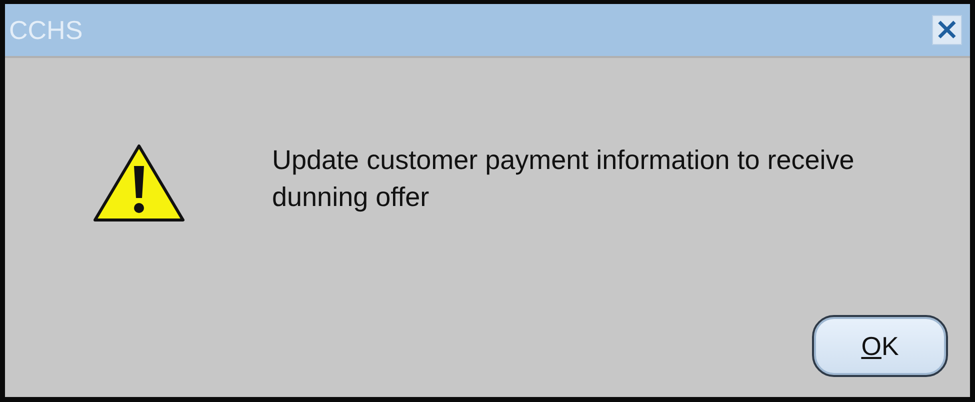 Image resolution: width=975 pixels, height=402 pixels. I want to click on warning-icon, so click(139, 183).